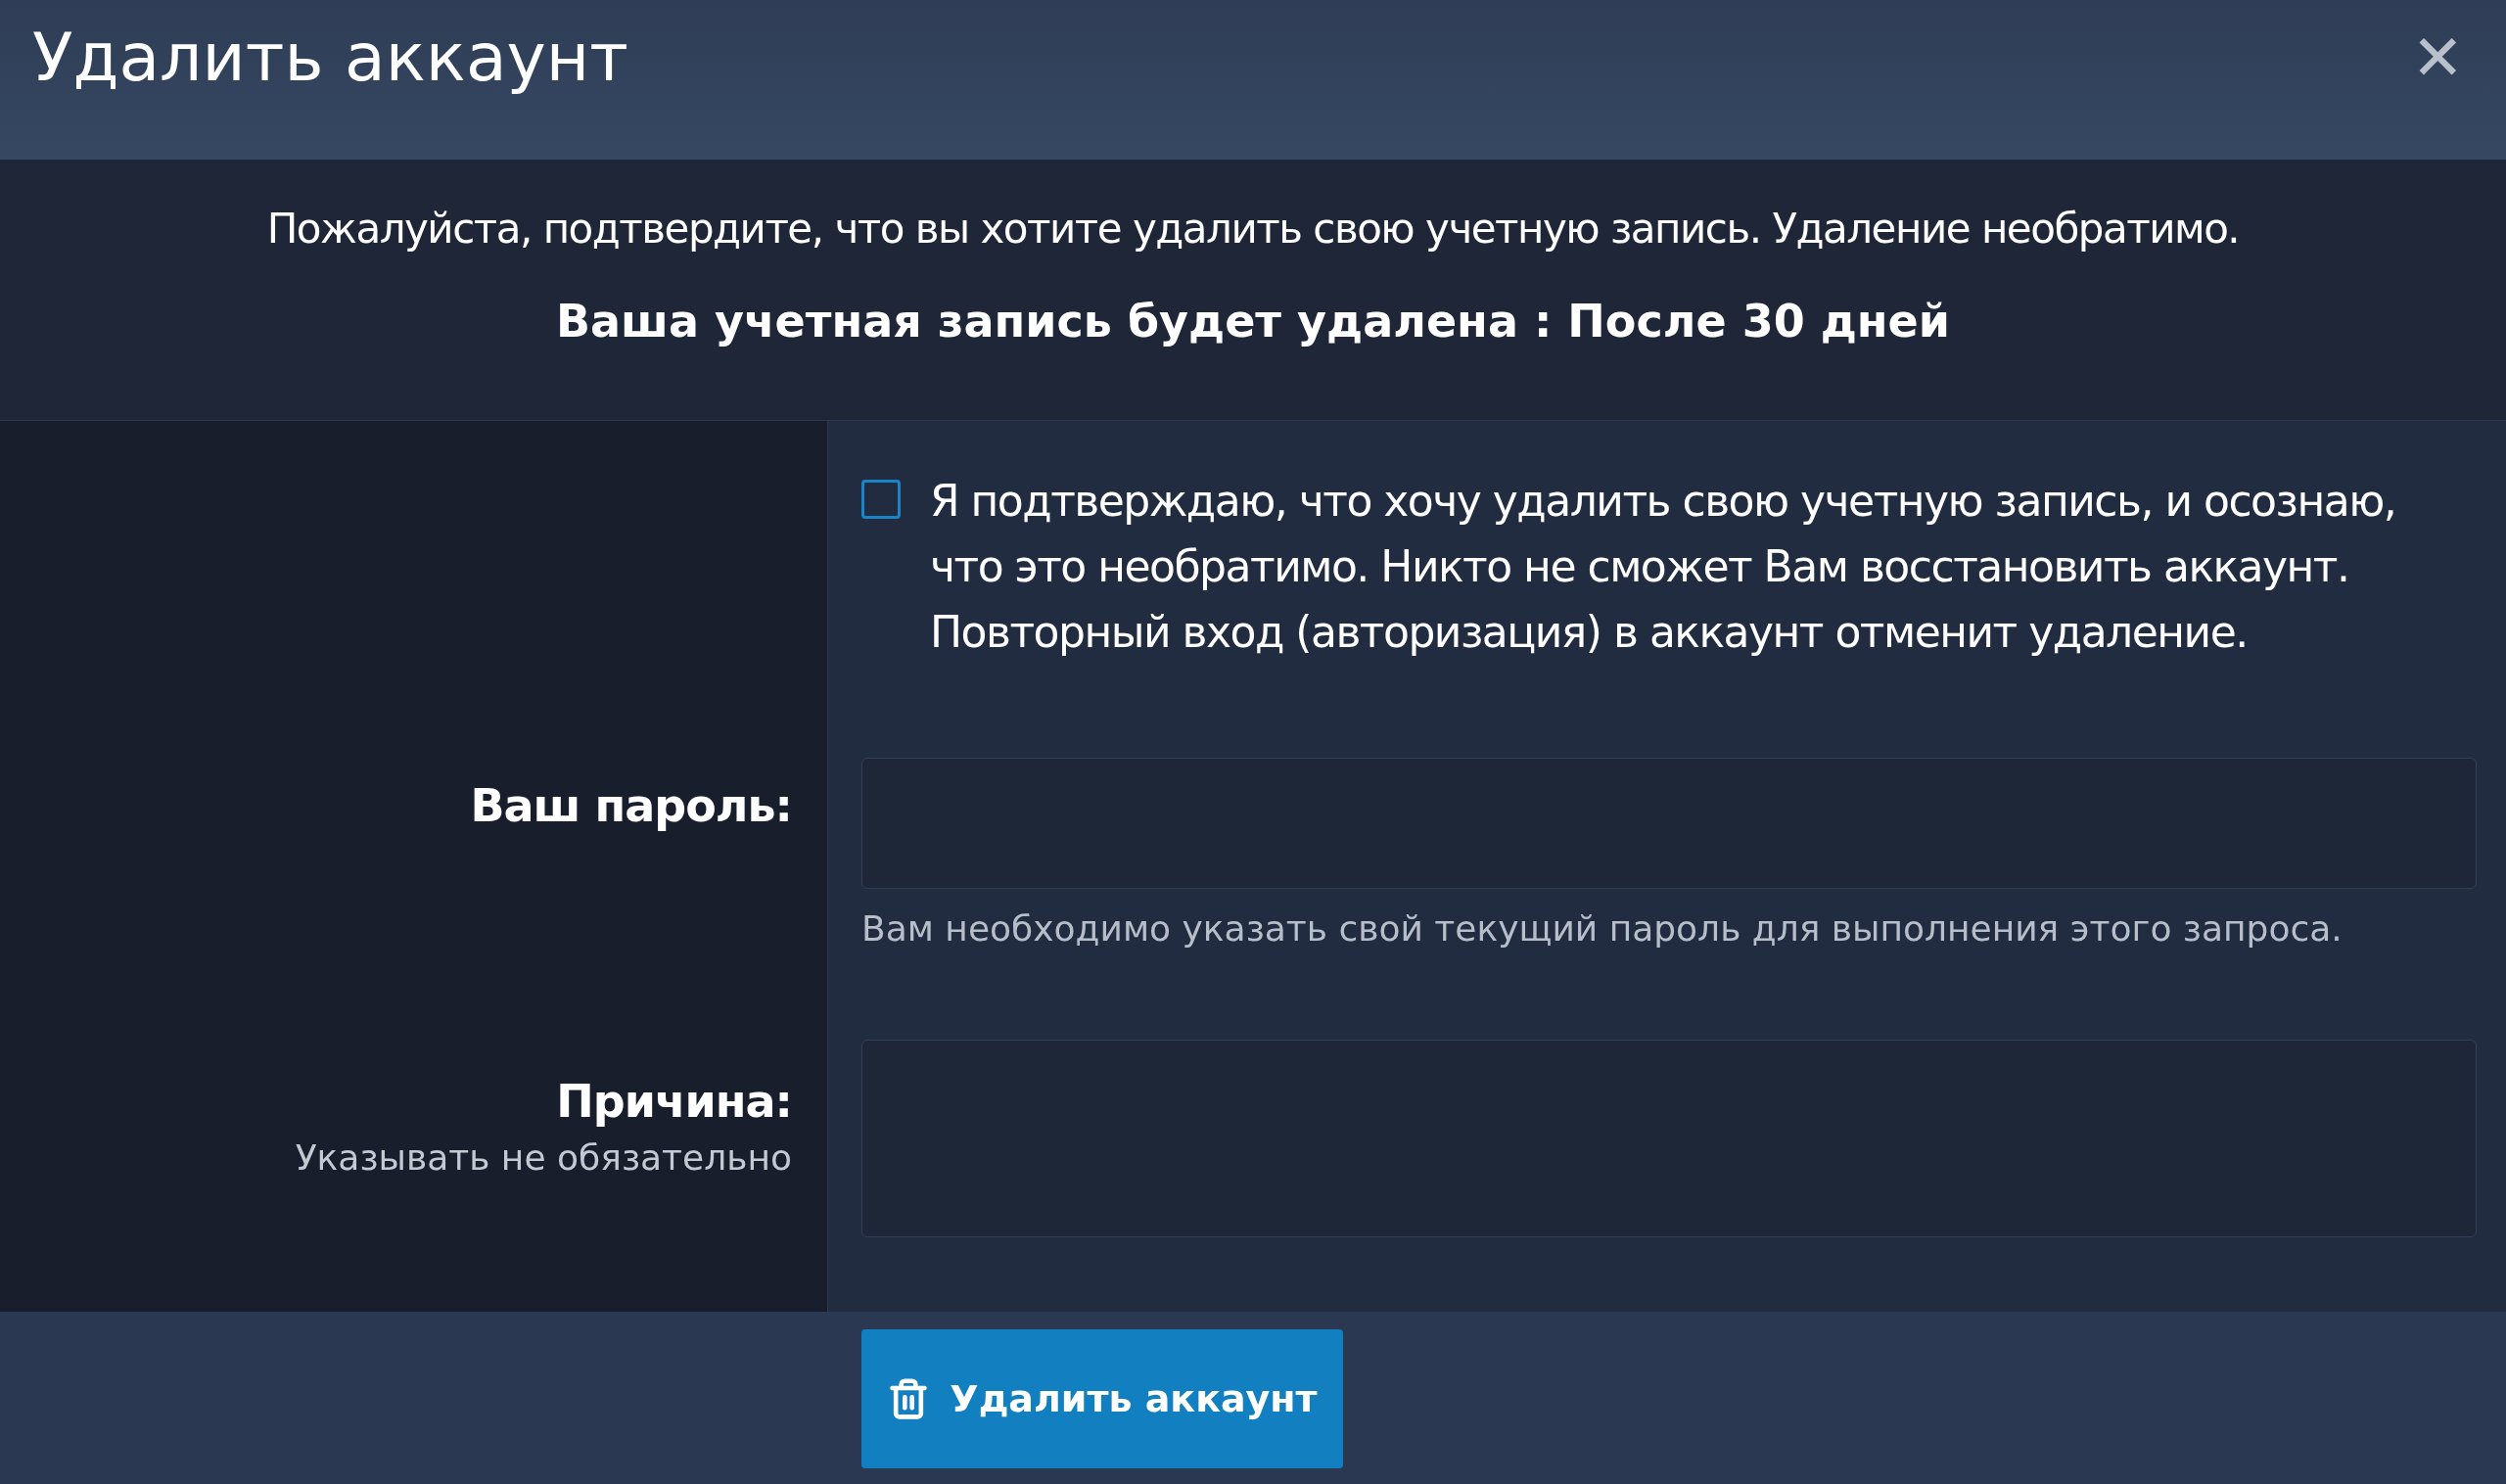 This screenshot has width=2506, height=1484. What do you see at coordinates (881, 499) in the screenshot?
I see `confirm-checkbox` at bounding box center [881, 499].